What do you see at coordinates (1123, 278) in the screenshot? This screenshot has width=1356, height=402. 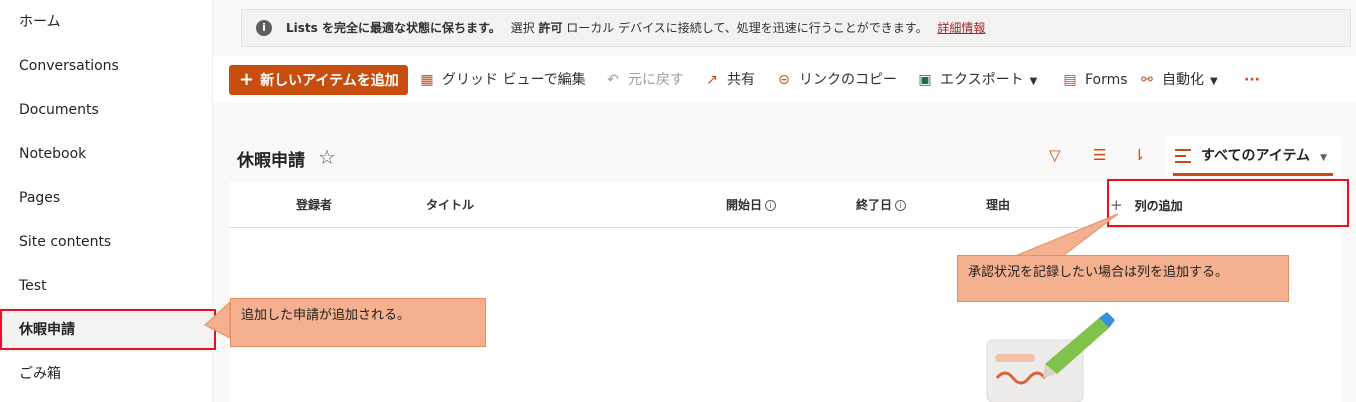 I see `callout-column-note: 承認状況を記録したい場合は列を追加する。` at bounding box center [1123, 278].